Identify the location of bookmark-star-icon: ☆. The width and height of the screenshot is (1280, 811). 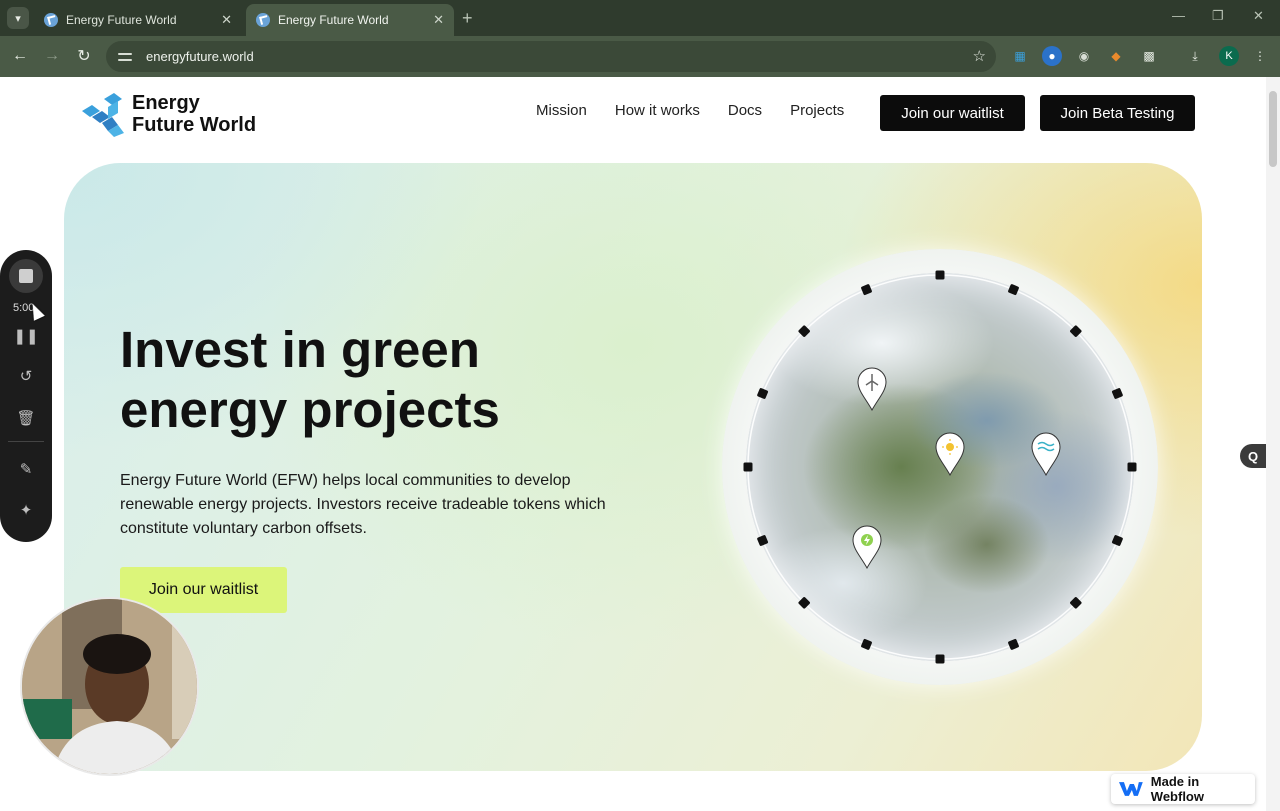
(979, 56).